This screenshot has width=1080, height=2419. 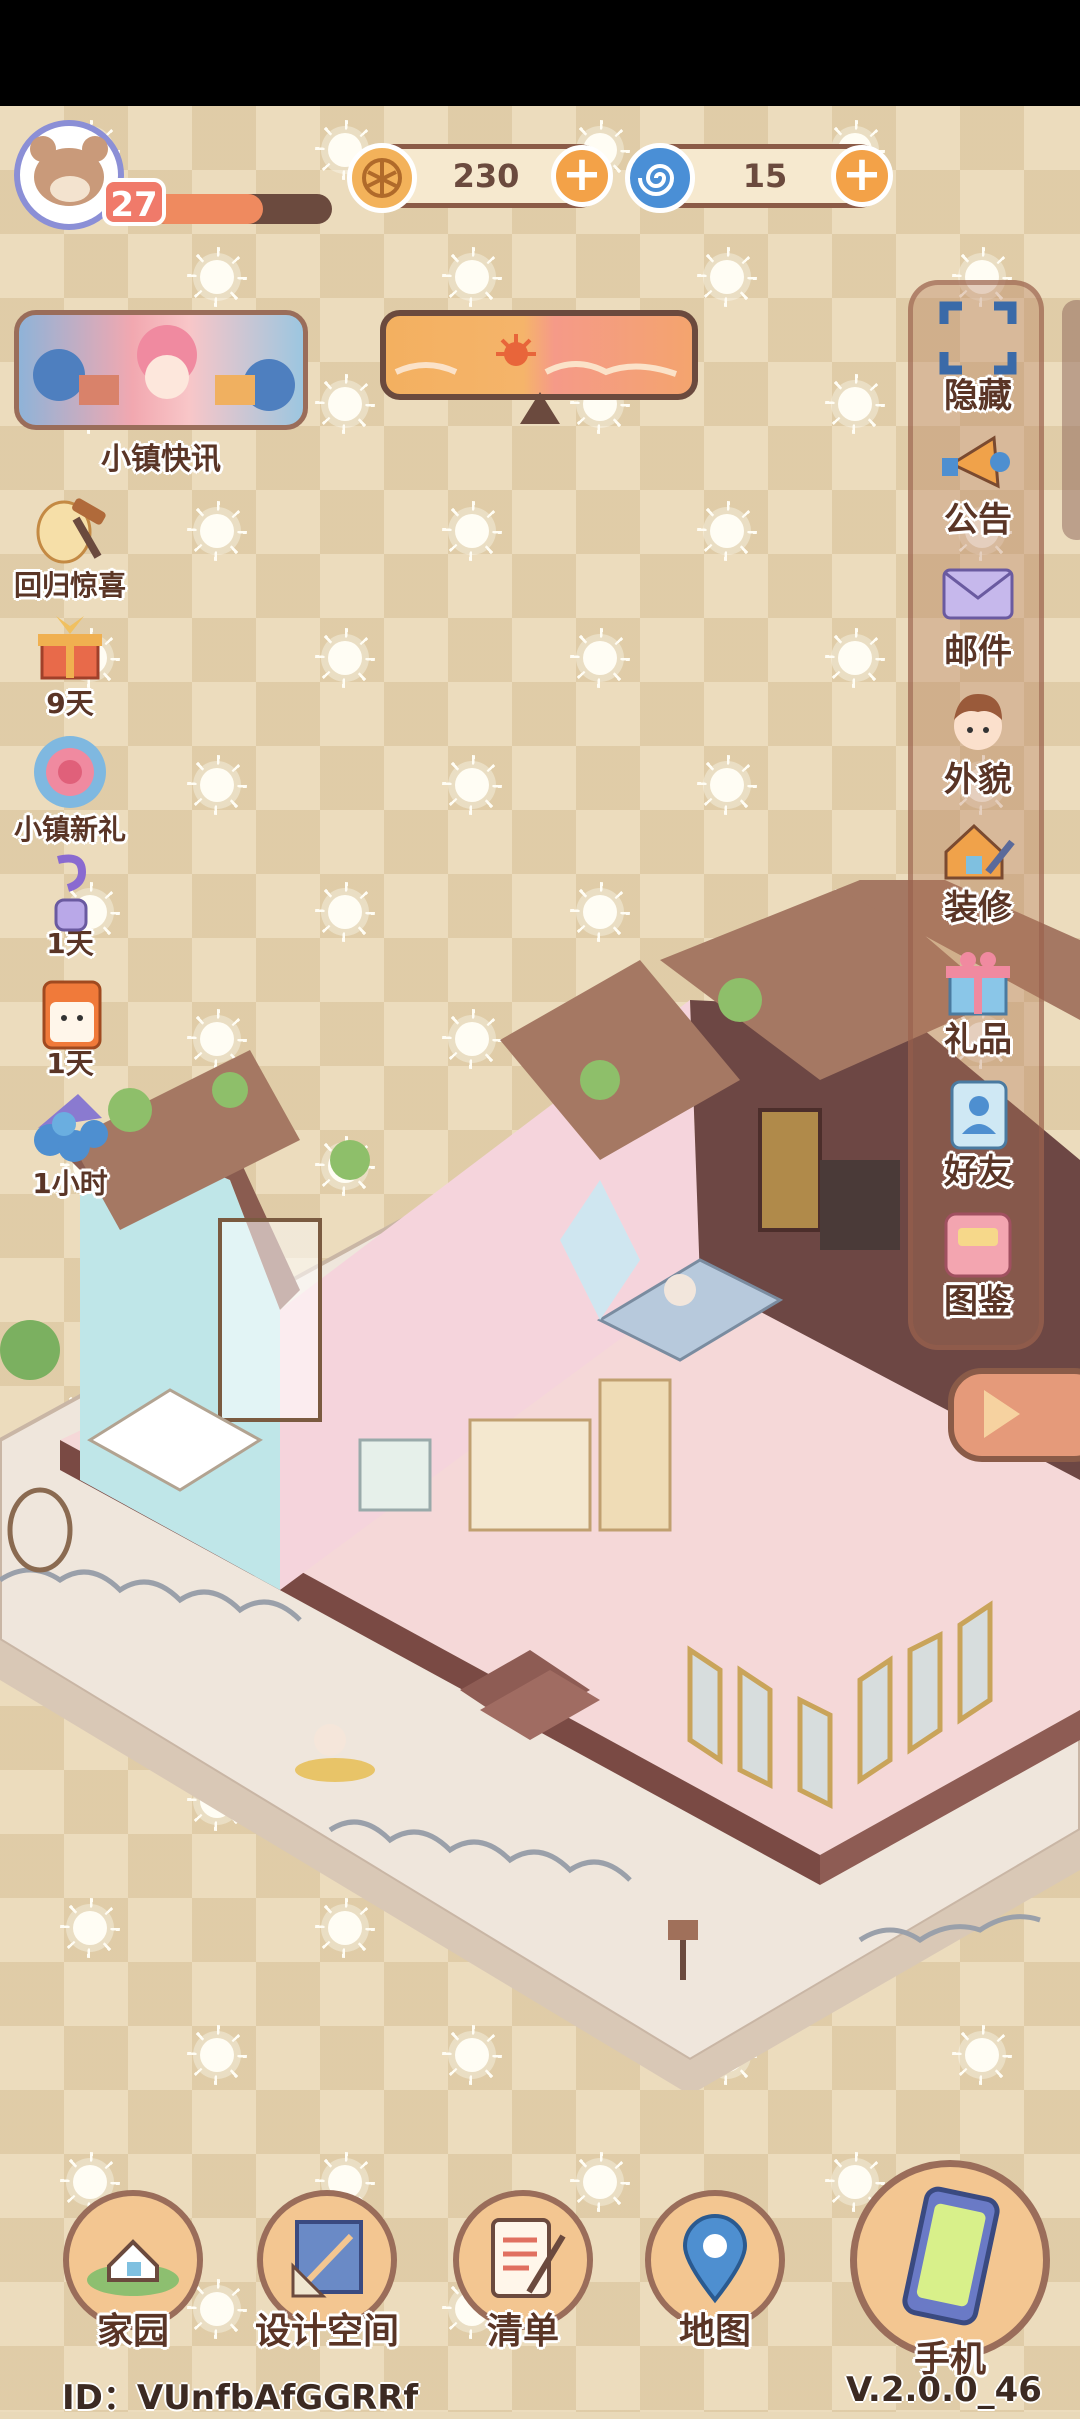 I want to click on system-status-bar, so click(x=540, y=53).